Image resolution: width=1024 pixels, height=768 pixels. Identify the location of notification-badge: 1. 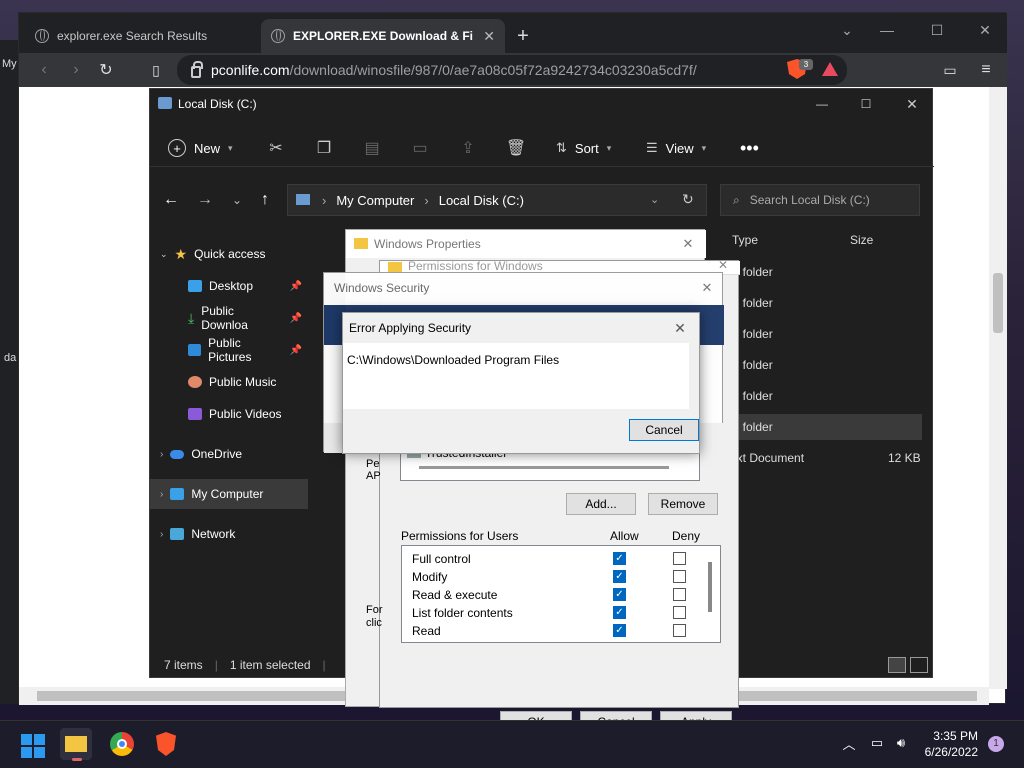
(996, 744).